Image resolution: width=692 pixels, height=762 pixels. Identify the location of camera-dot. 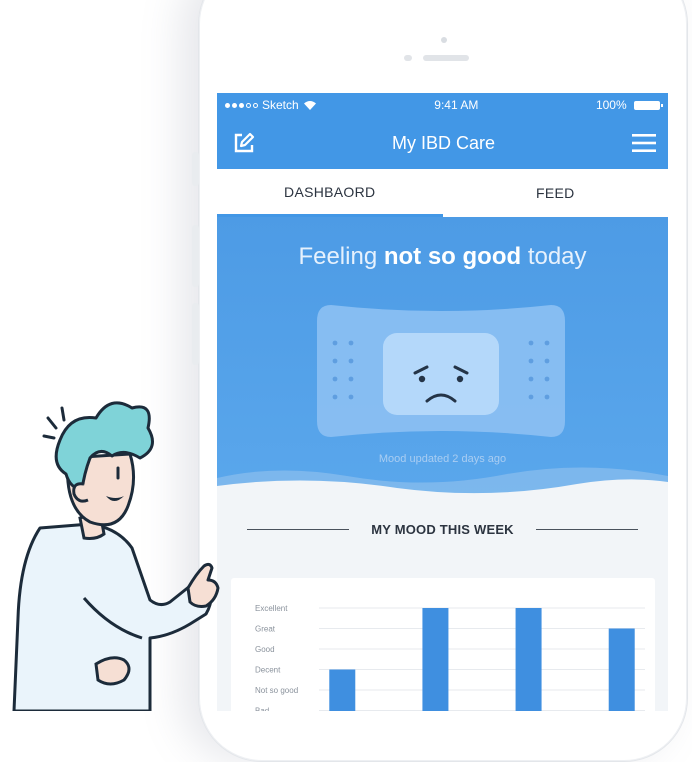
(444, 40).